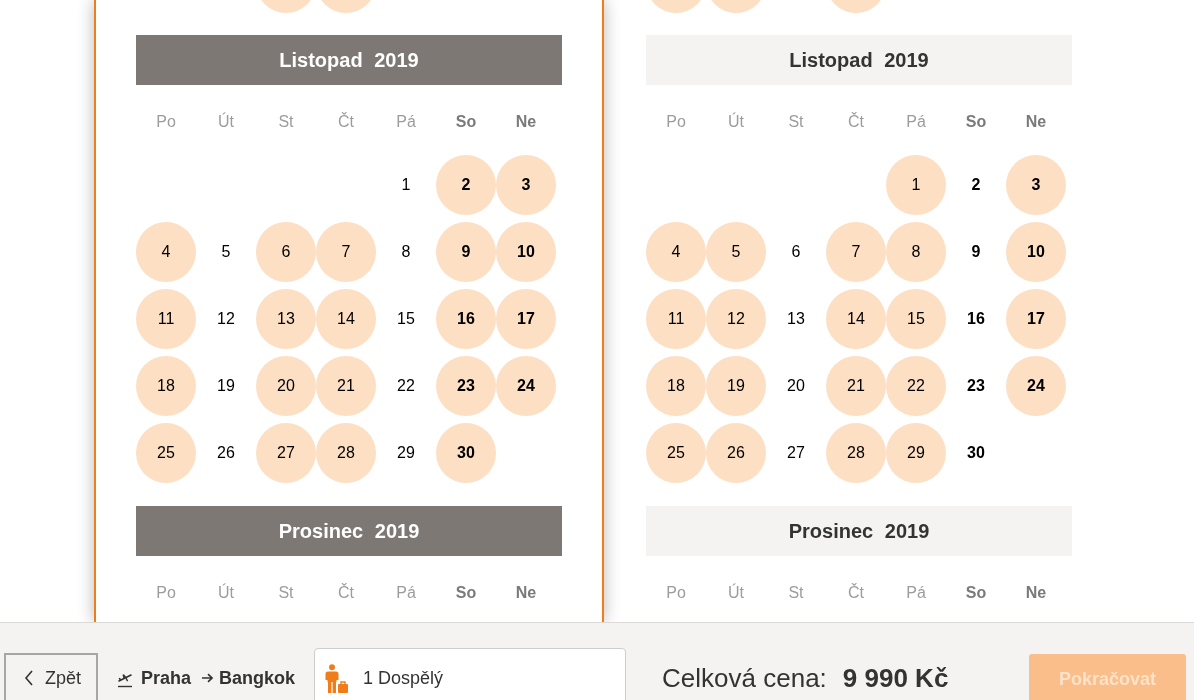 This screenshot has height=700, width=1194. I want to click on day-number: 16, so click(976, 319).